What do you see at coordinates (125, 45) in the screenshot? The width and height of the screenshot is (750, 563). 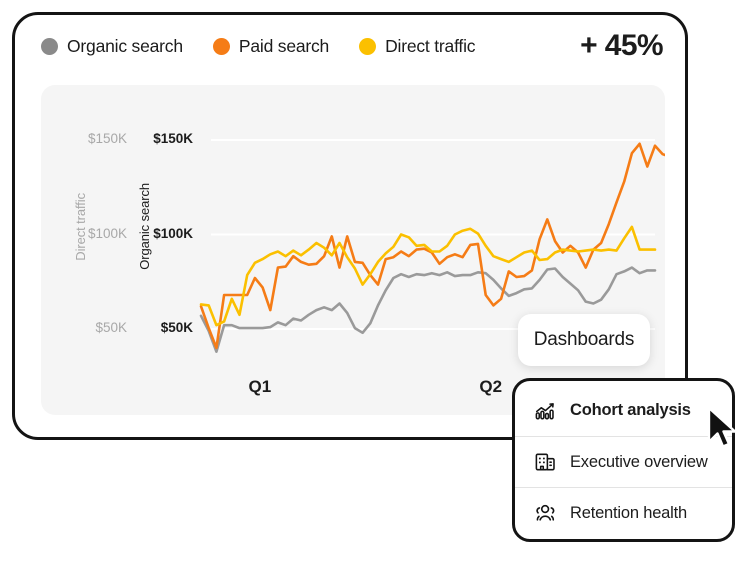 I see `legend-label-organic-search: Organic search` at bounding box center [125, 45].